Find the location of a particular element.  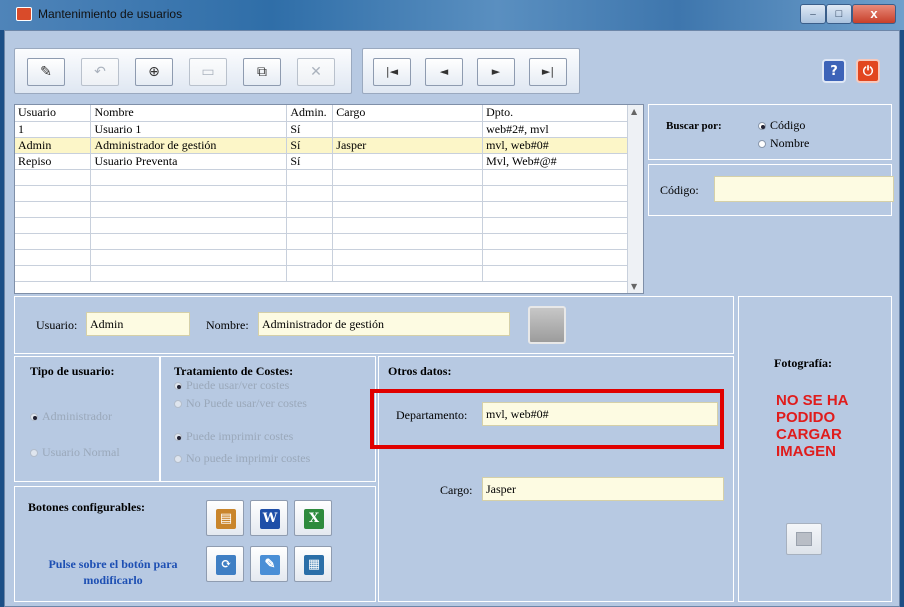

no-puede-imprimir-costes-label: No puede imprimir costes is located at coordinates (248, 458).